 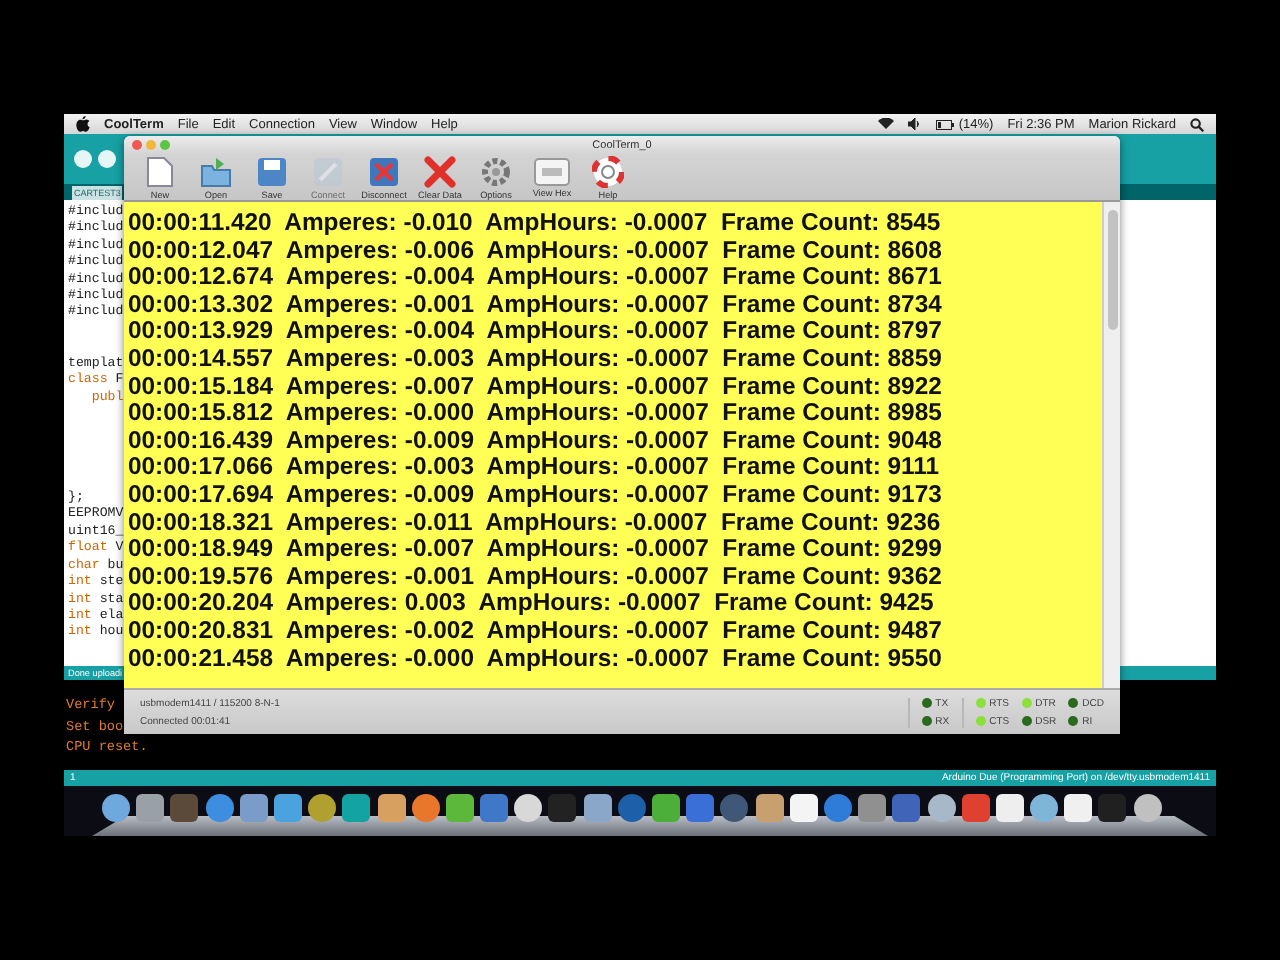 What do you see at coordinates (160, 171) in the screenshot?
I see `document-icon` at bounding box center [160, 171].